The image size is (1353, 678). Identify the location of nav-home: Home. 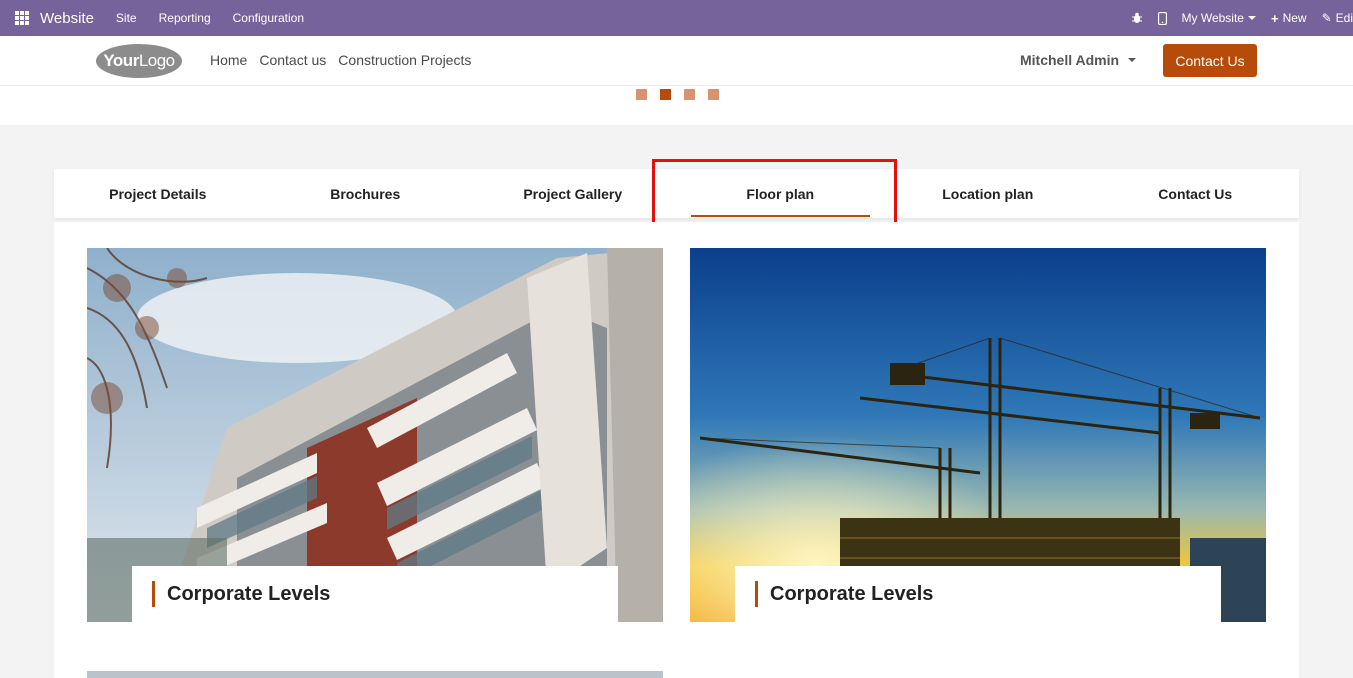
(228, 60).